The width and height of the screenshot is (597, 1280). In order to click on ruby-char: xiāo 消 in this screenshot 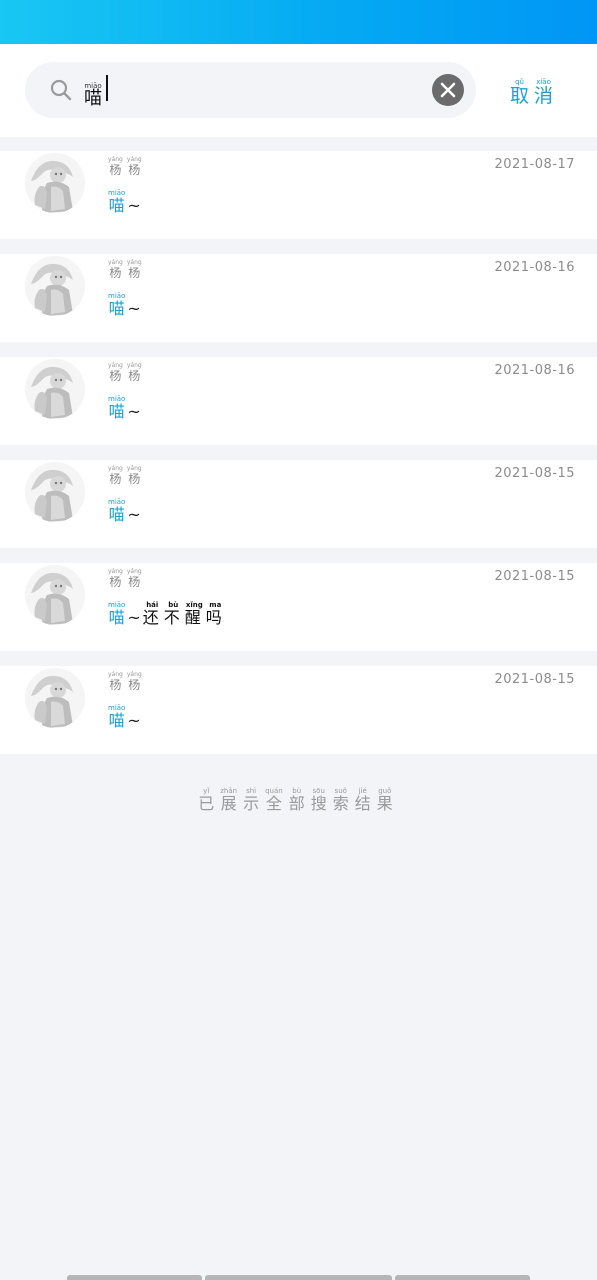, I will do `click(543, 92)`.